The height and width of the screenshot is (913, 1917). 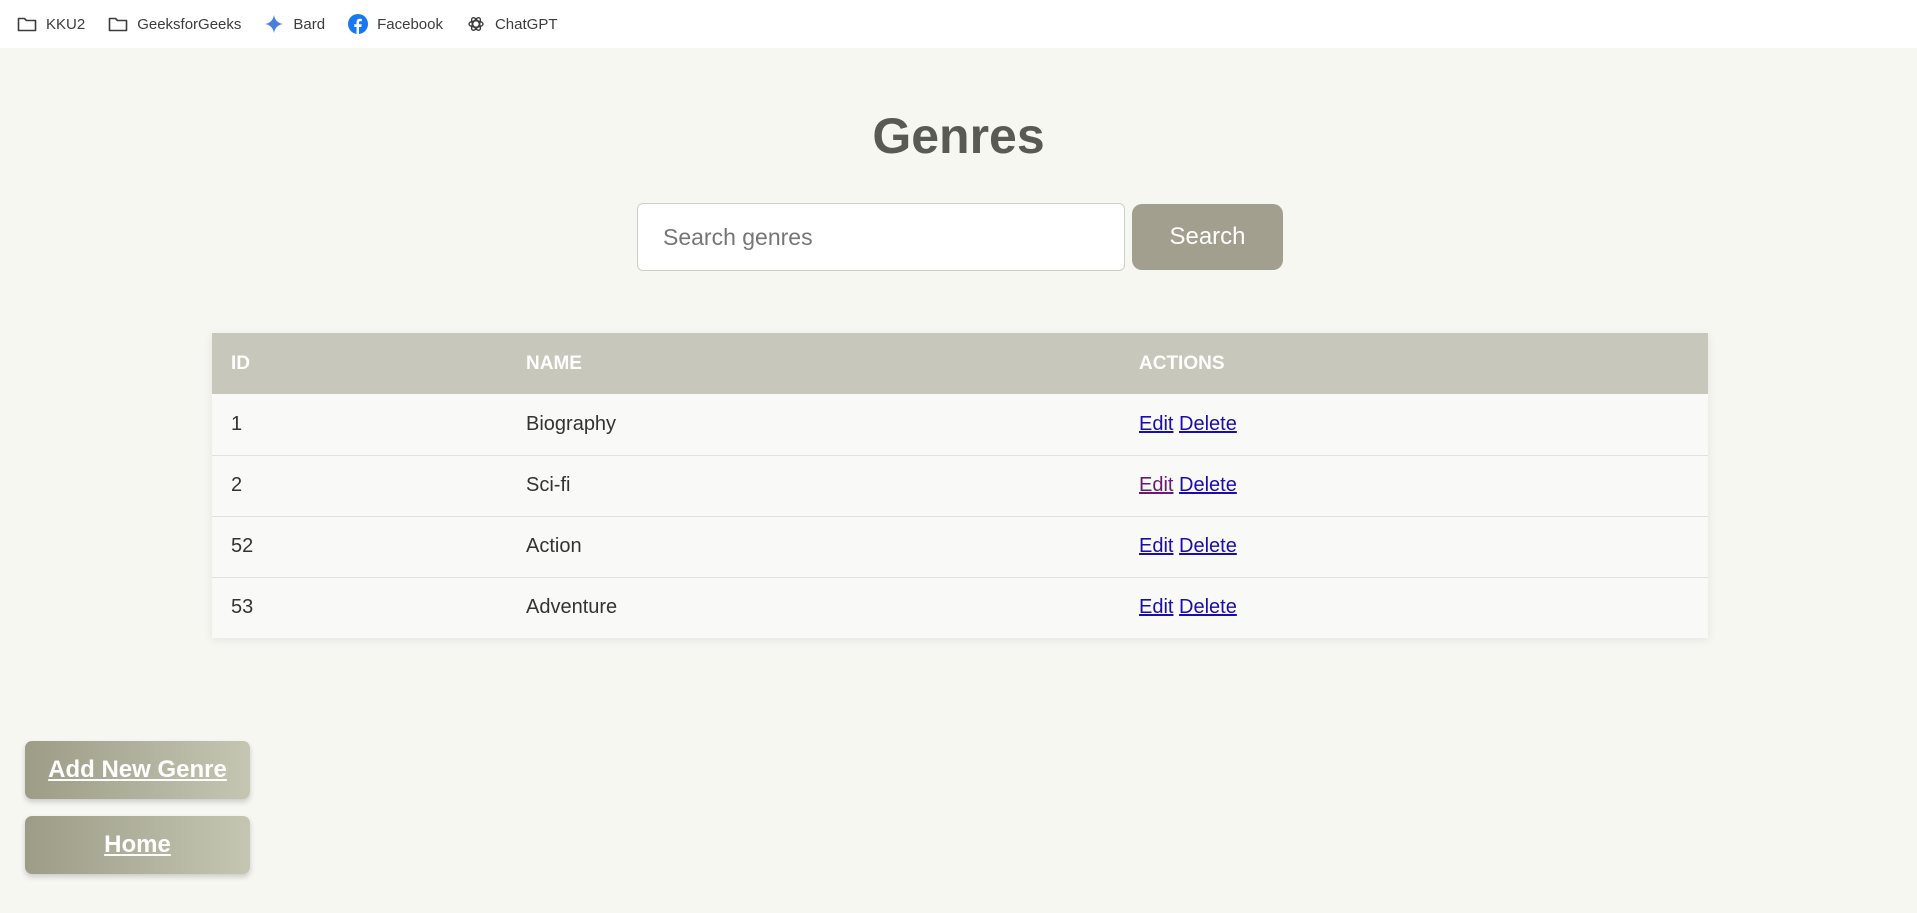 What do you see at coordinates (476, 24) in the screenshot?
I see `chatgpt-icon` at bounding box center [476, 24].